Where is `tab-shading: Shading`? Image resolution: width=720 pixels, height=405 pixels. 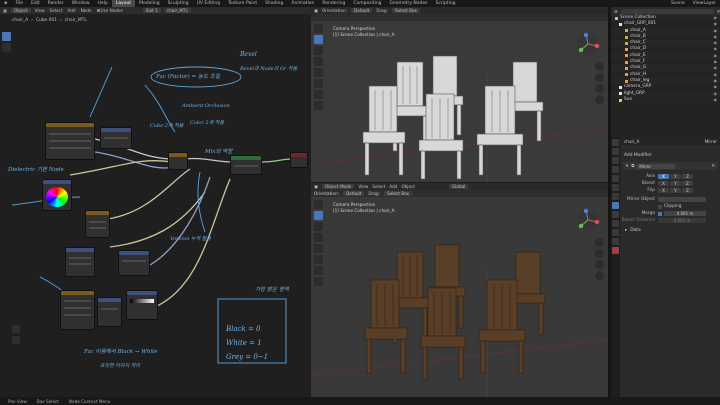 tab-shading: Shading is located at coordinates (274, 3).